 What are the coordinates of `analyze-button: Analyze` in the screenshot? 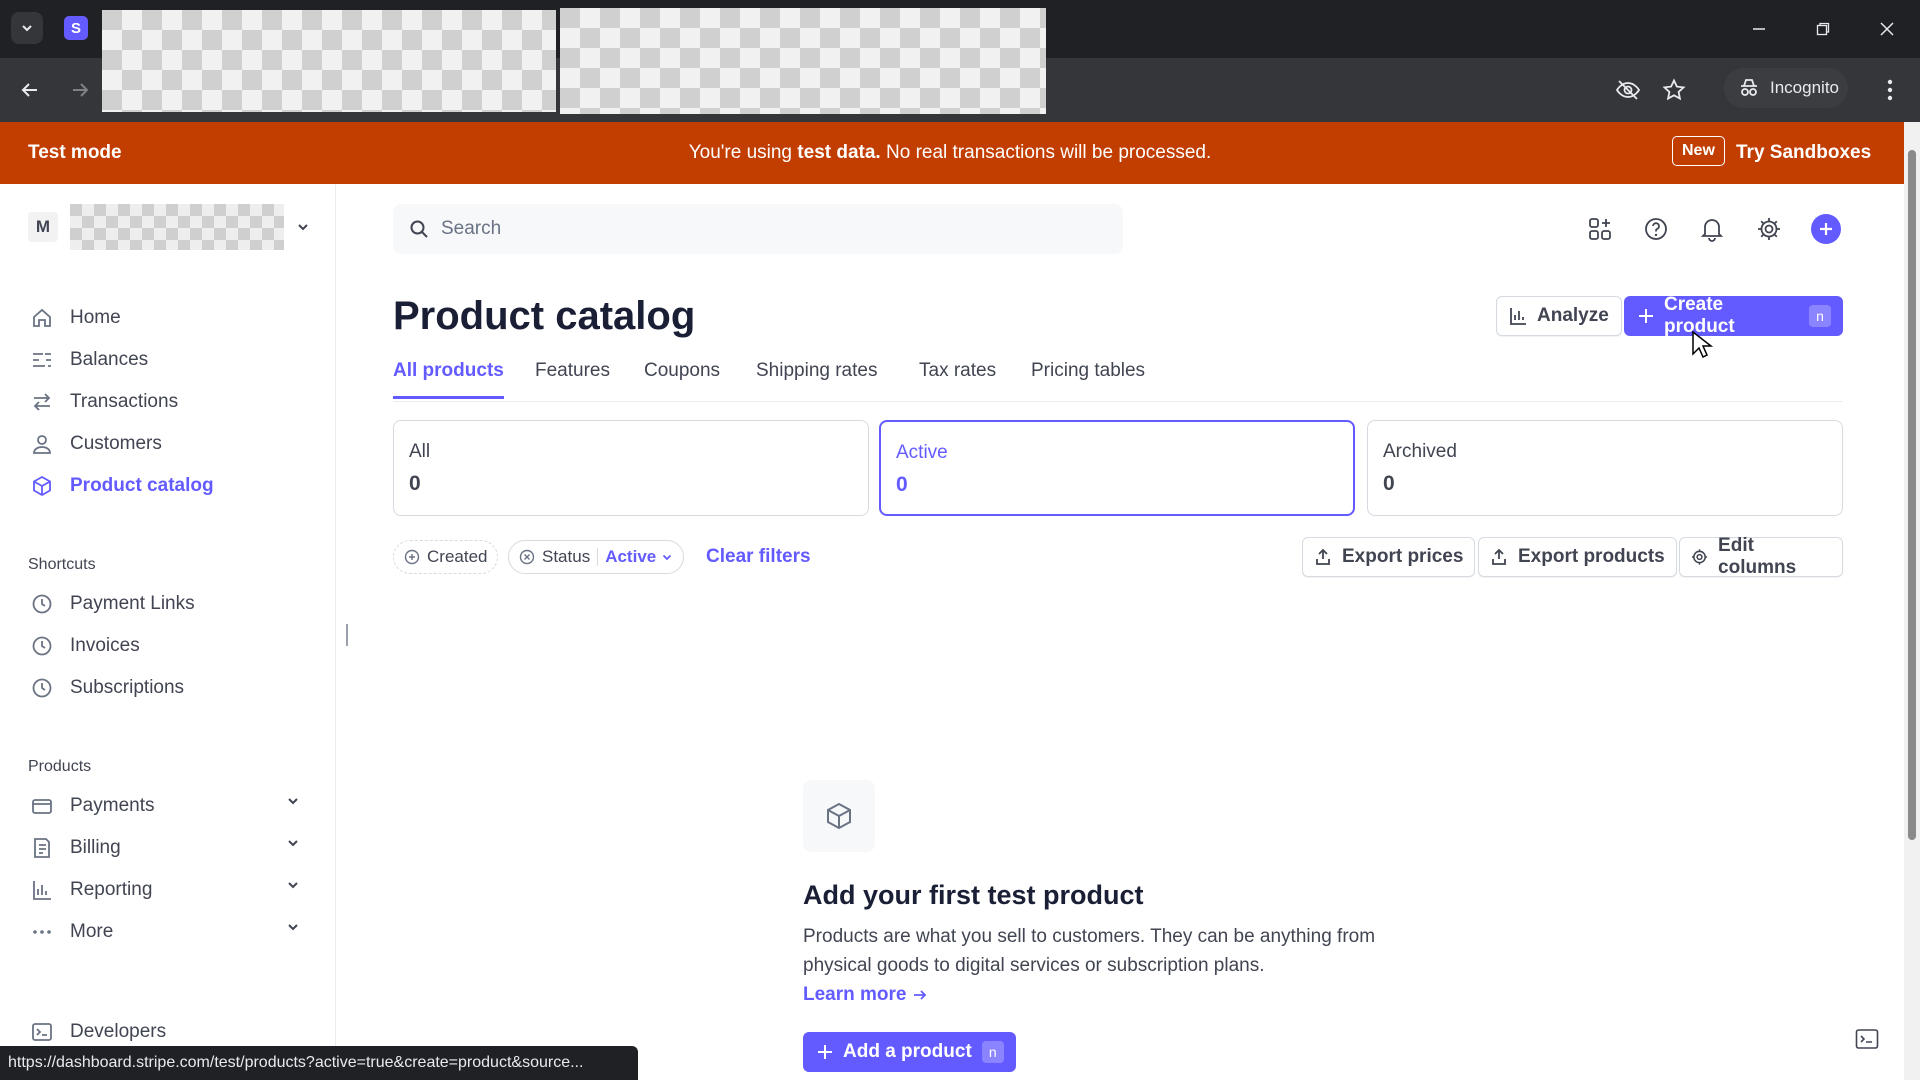 It's located at (1559, 316).